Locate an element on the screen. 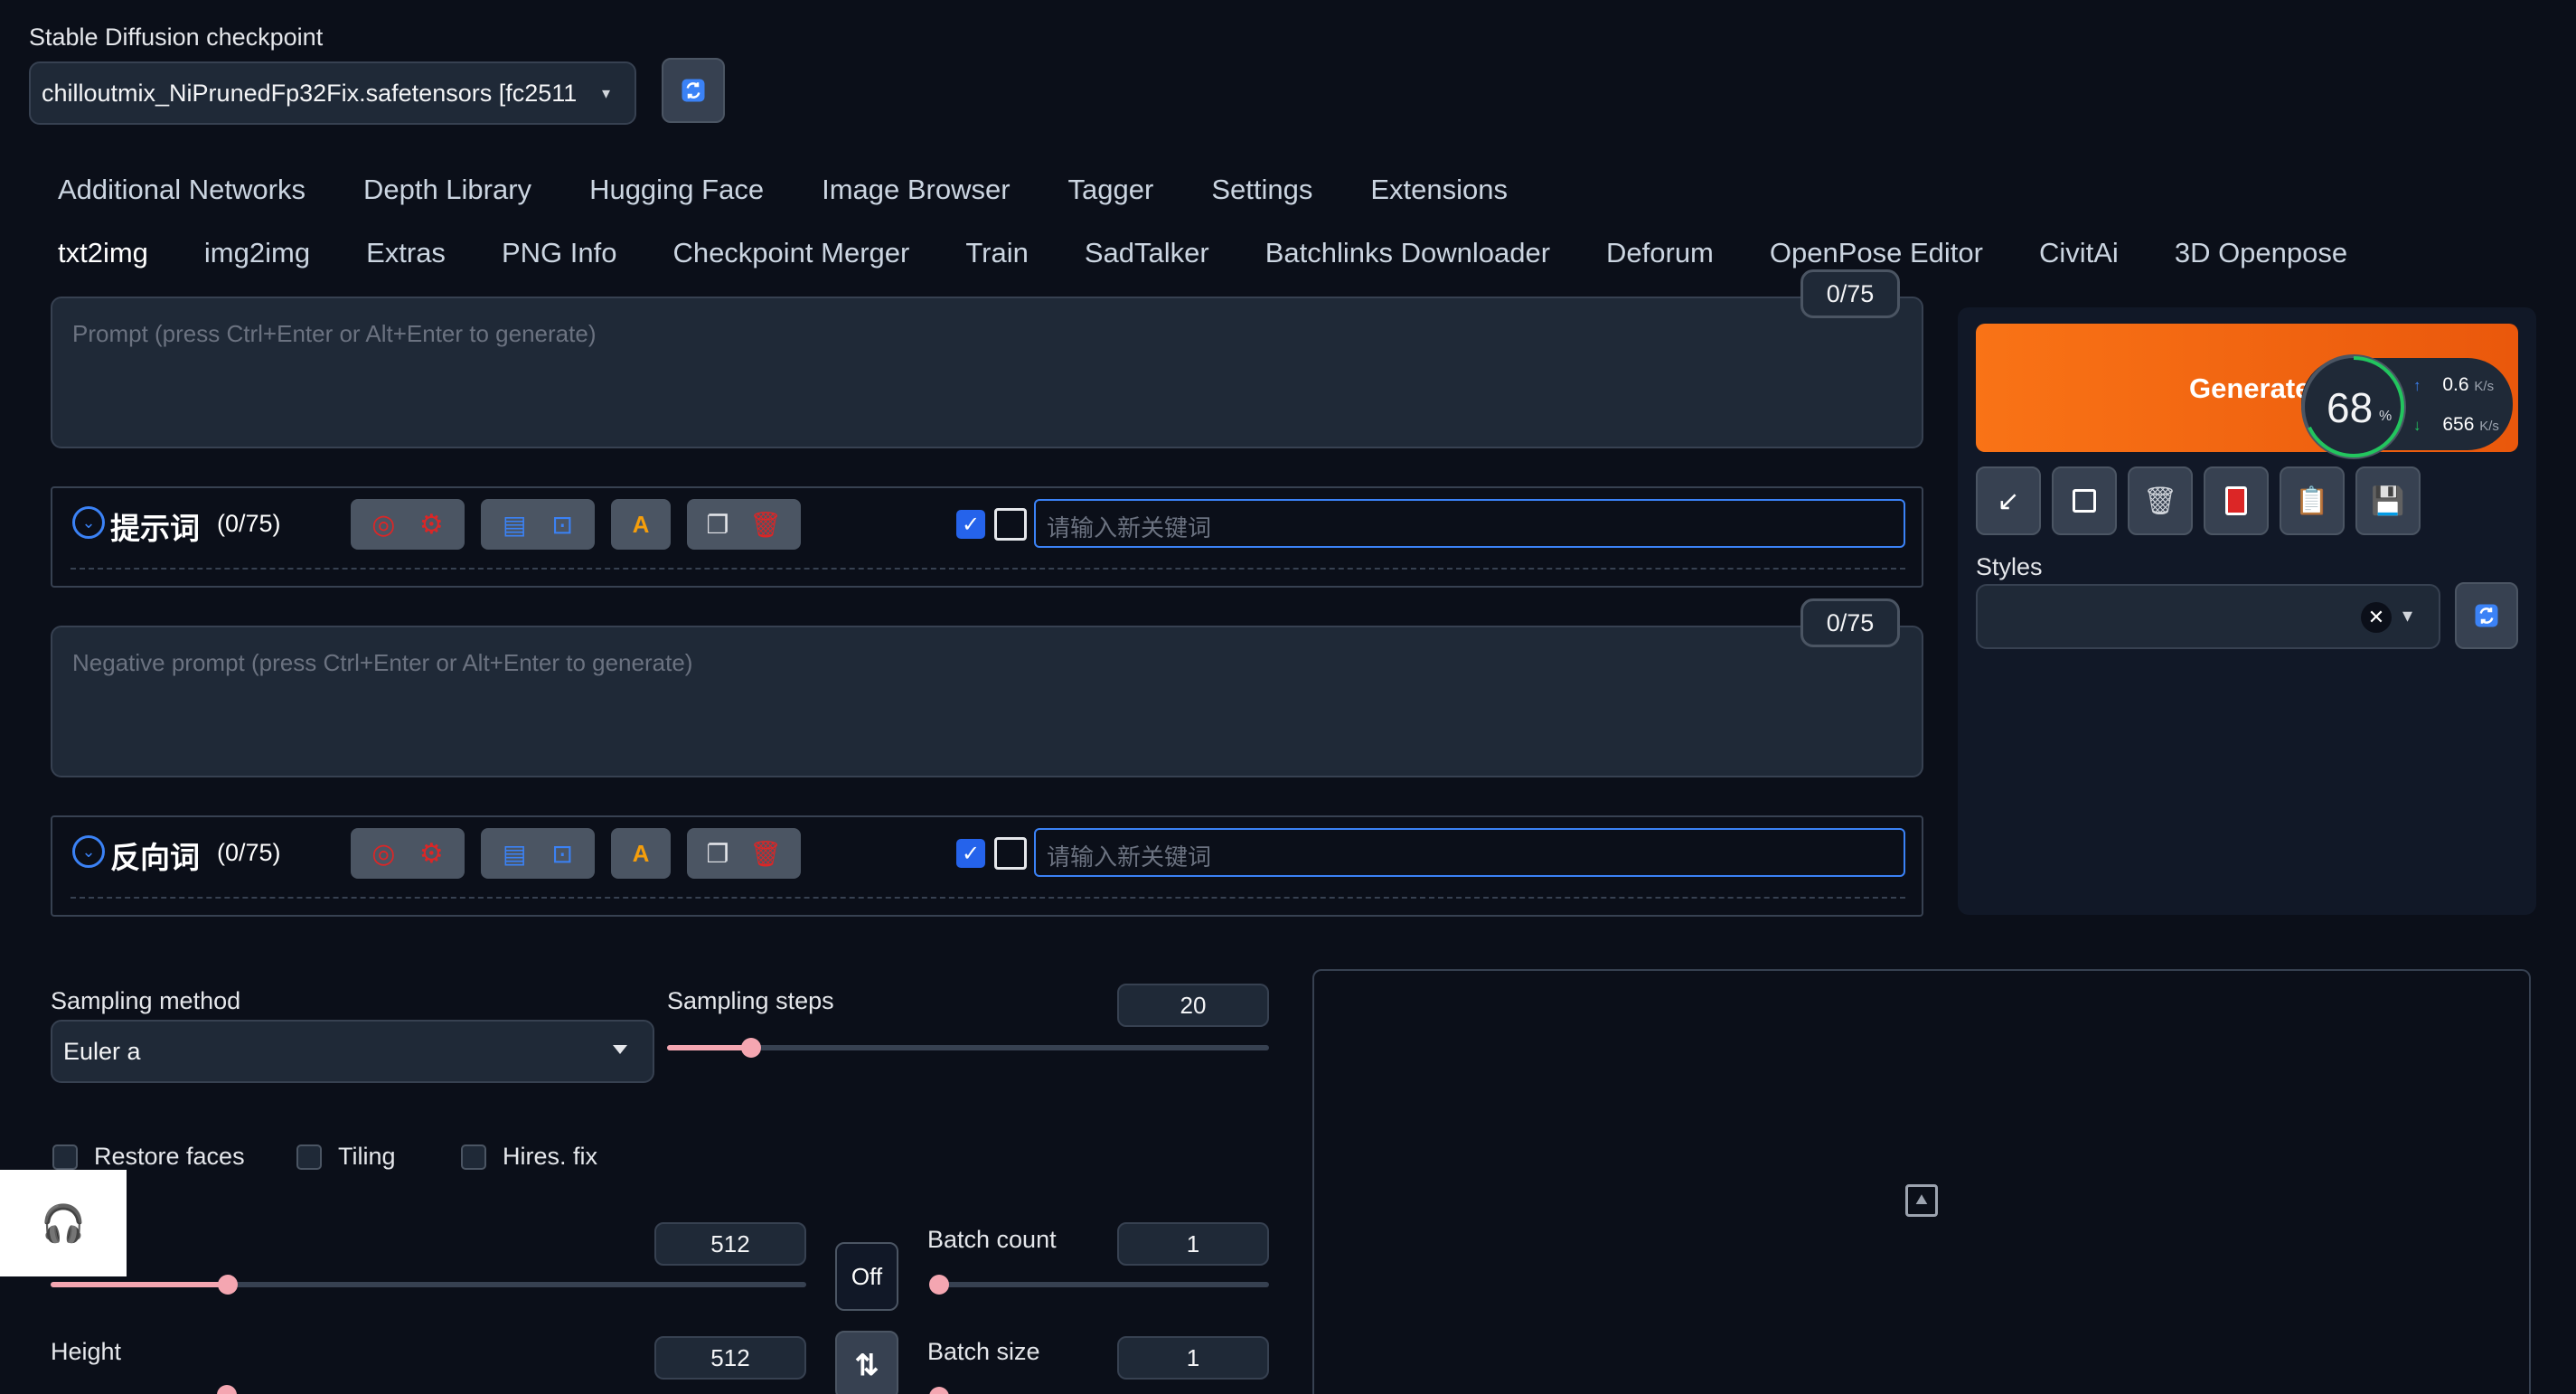 Image resolution: width=2576 pixels, height=1394 pixels. tab-image-browser: Image Browser is located at coordinates (916, 190).